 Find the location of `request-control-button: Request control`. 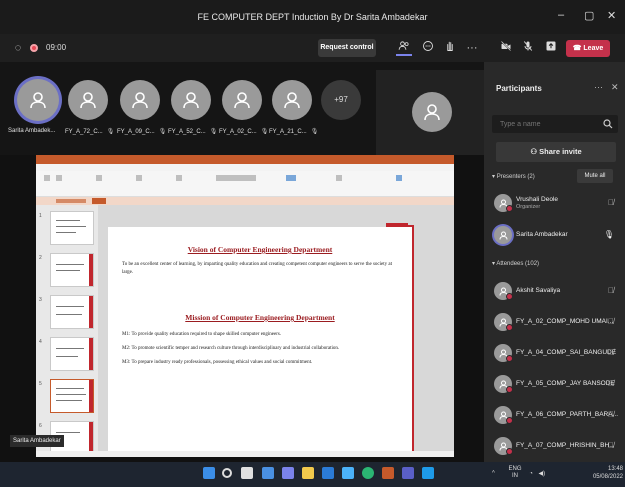

request-control-button: Request control is located at coordinates (347, 48).